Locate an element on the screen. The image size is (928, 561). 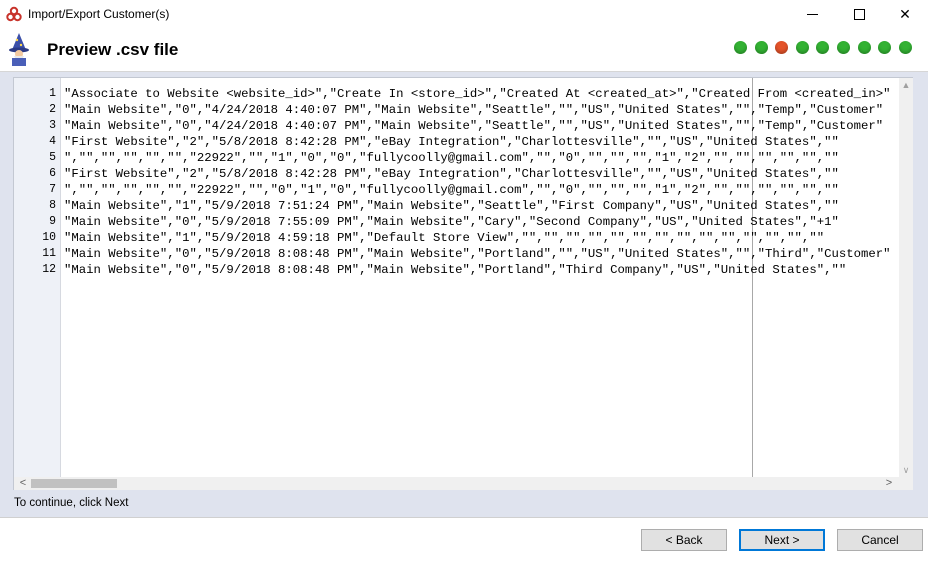
button-bar: < Back Next > Cancel is located at coordinates (464, 539).